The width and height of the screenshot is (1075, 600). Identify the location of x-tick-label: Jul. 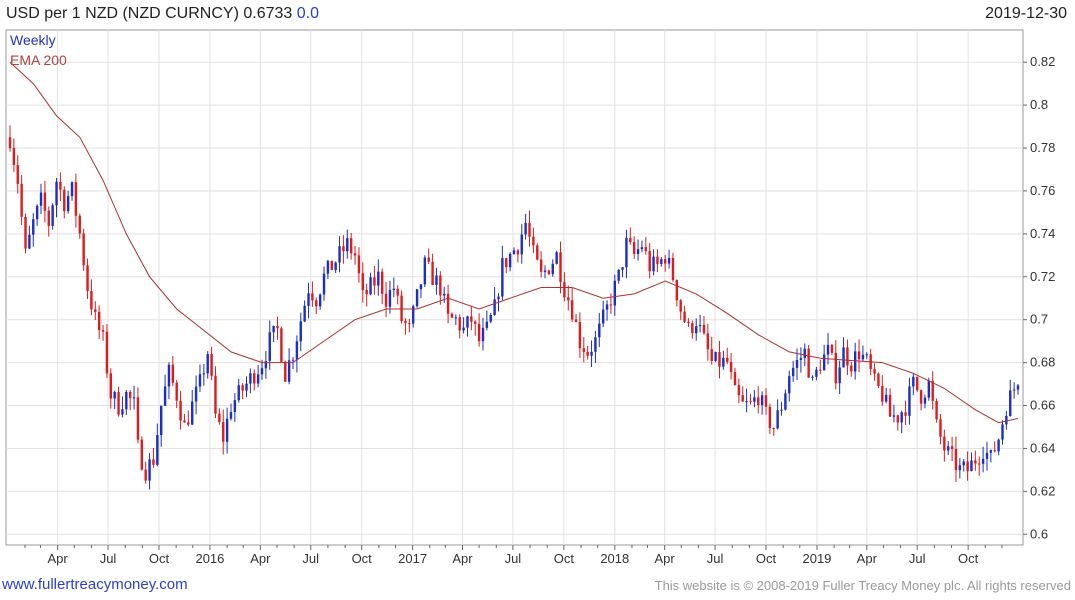
(310, 558).